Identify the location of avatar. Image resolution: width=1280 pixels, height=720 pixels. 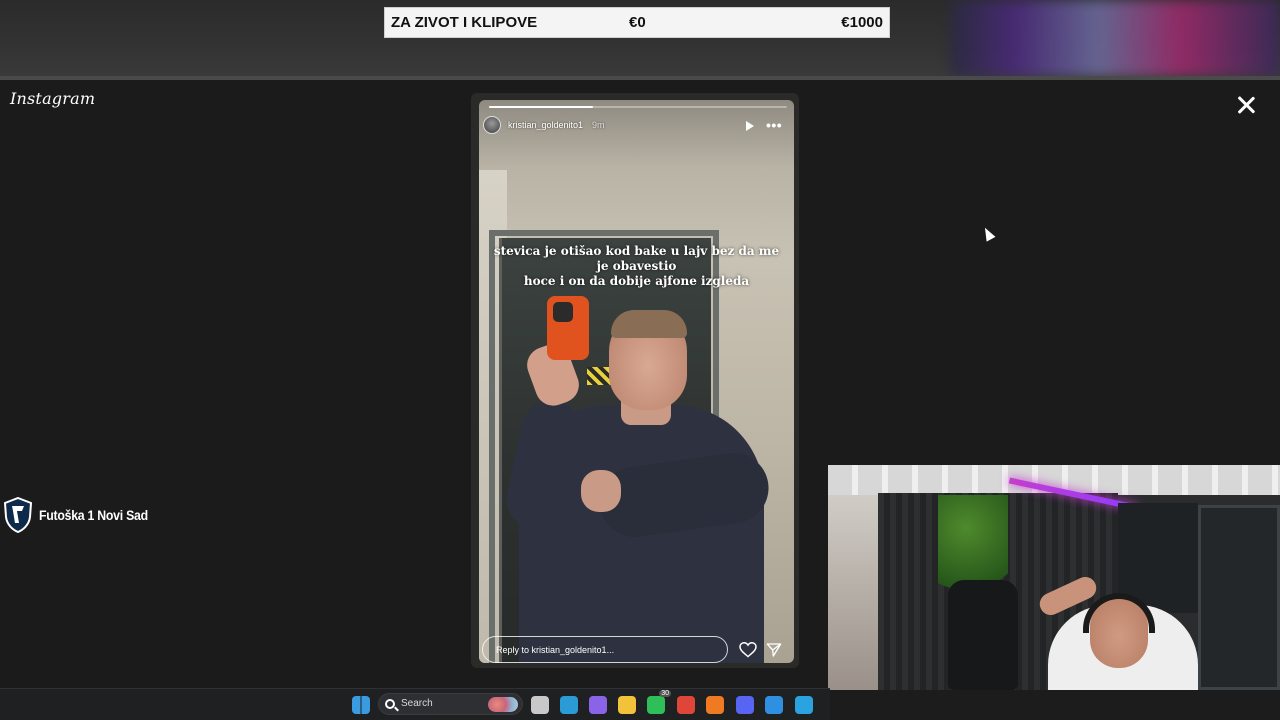
(492, 125).